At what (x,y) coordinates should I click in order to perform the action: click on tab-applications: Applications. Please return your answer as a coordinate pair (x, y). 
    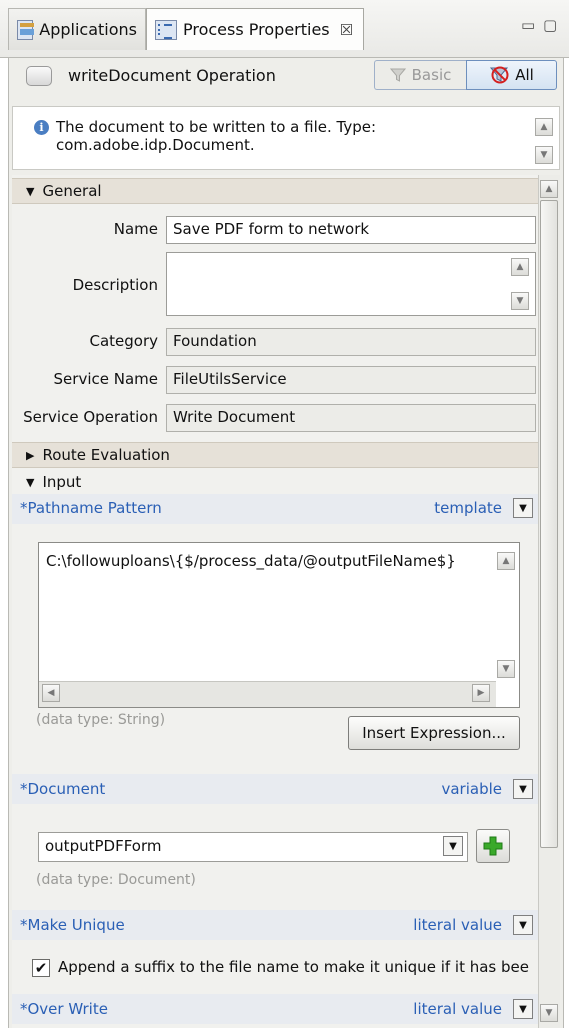
    Looking at the image, I should click on (77, 29).